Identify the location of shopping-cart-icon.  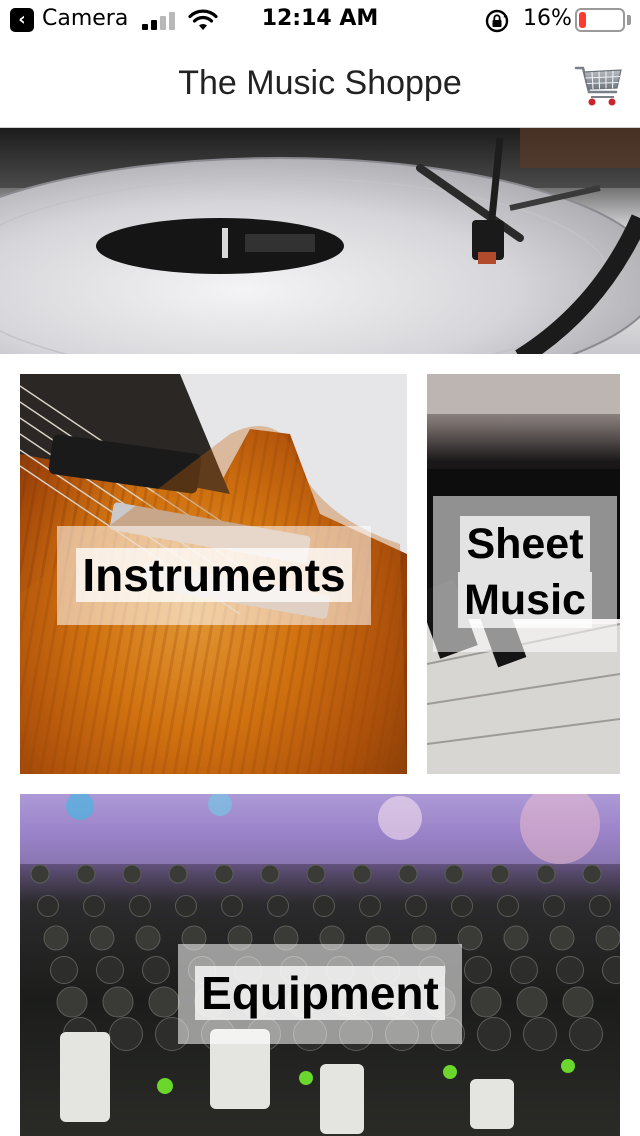
(599, 85).